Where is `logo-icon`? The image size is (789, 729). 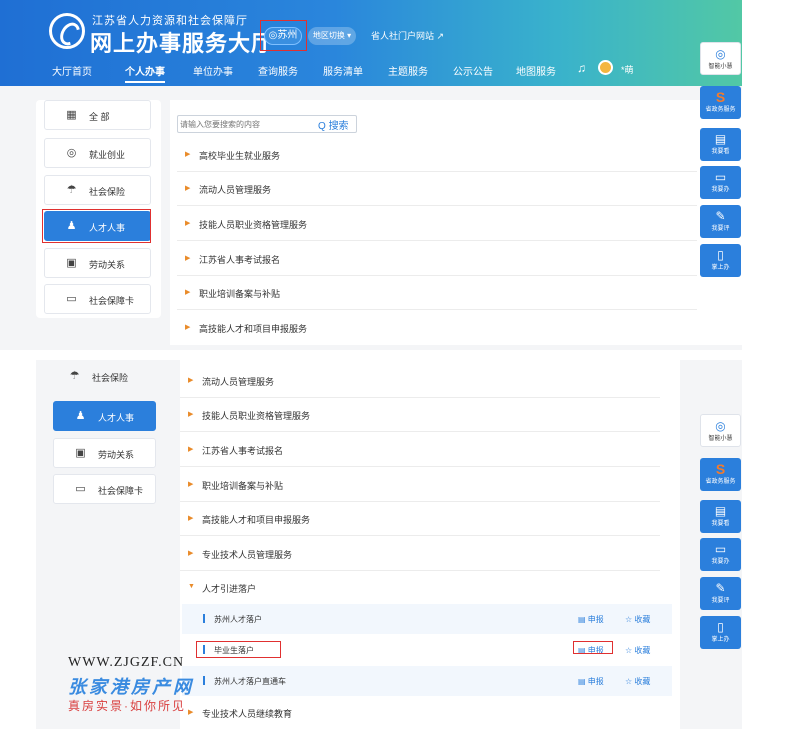 logo-icon is located at coordinates (67, 31).